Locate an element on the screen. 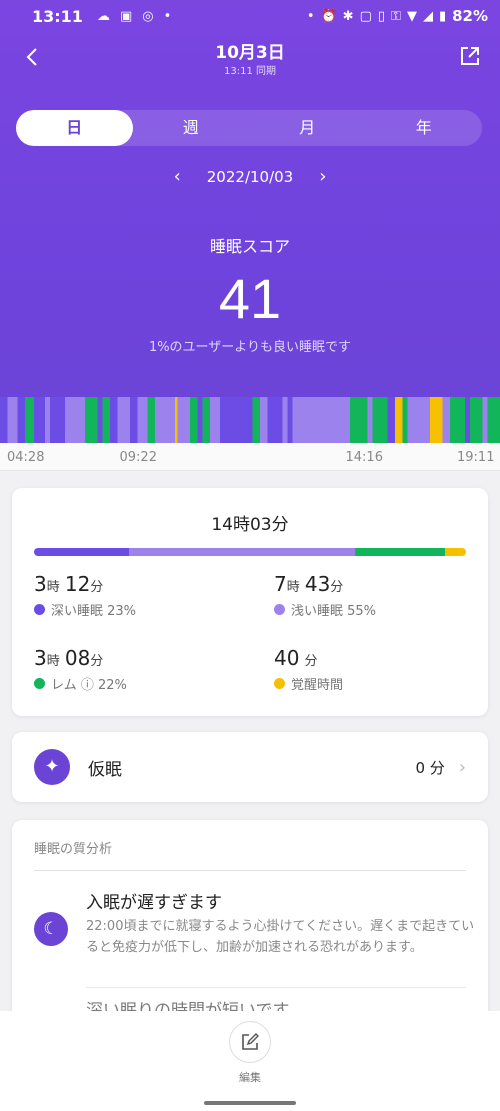 The height and width of the screenshot is (1111, 500). divider is located at coordinates (250, 870).